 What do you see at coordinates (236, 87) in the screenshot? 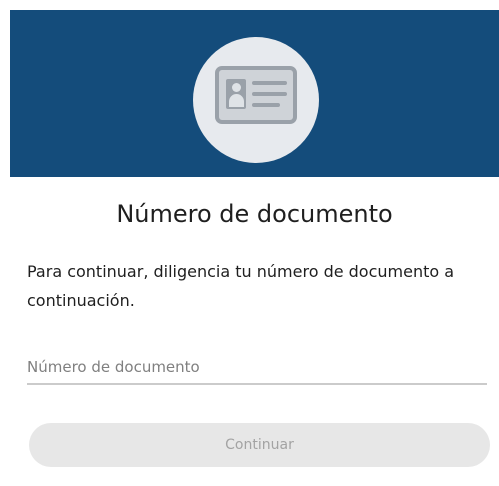
I see `id-photo-head` at bounding box center [236, 87].